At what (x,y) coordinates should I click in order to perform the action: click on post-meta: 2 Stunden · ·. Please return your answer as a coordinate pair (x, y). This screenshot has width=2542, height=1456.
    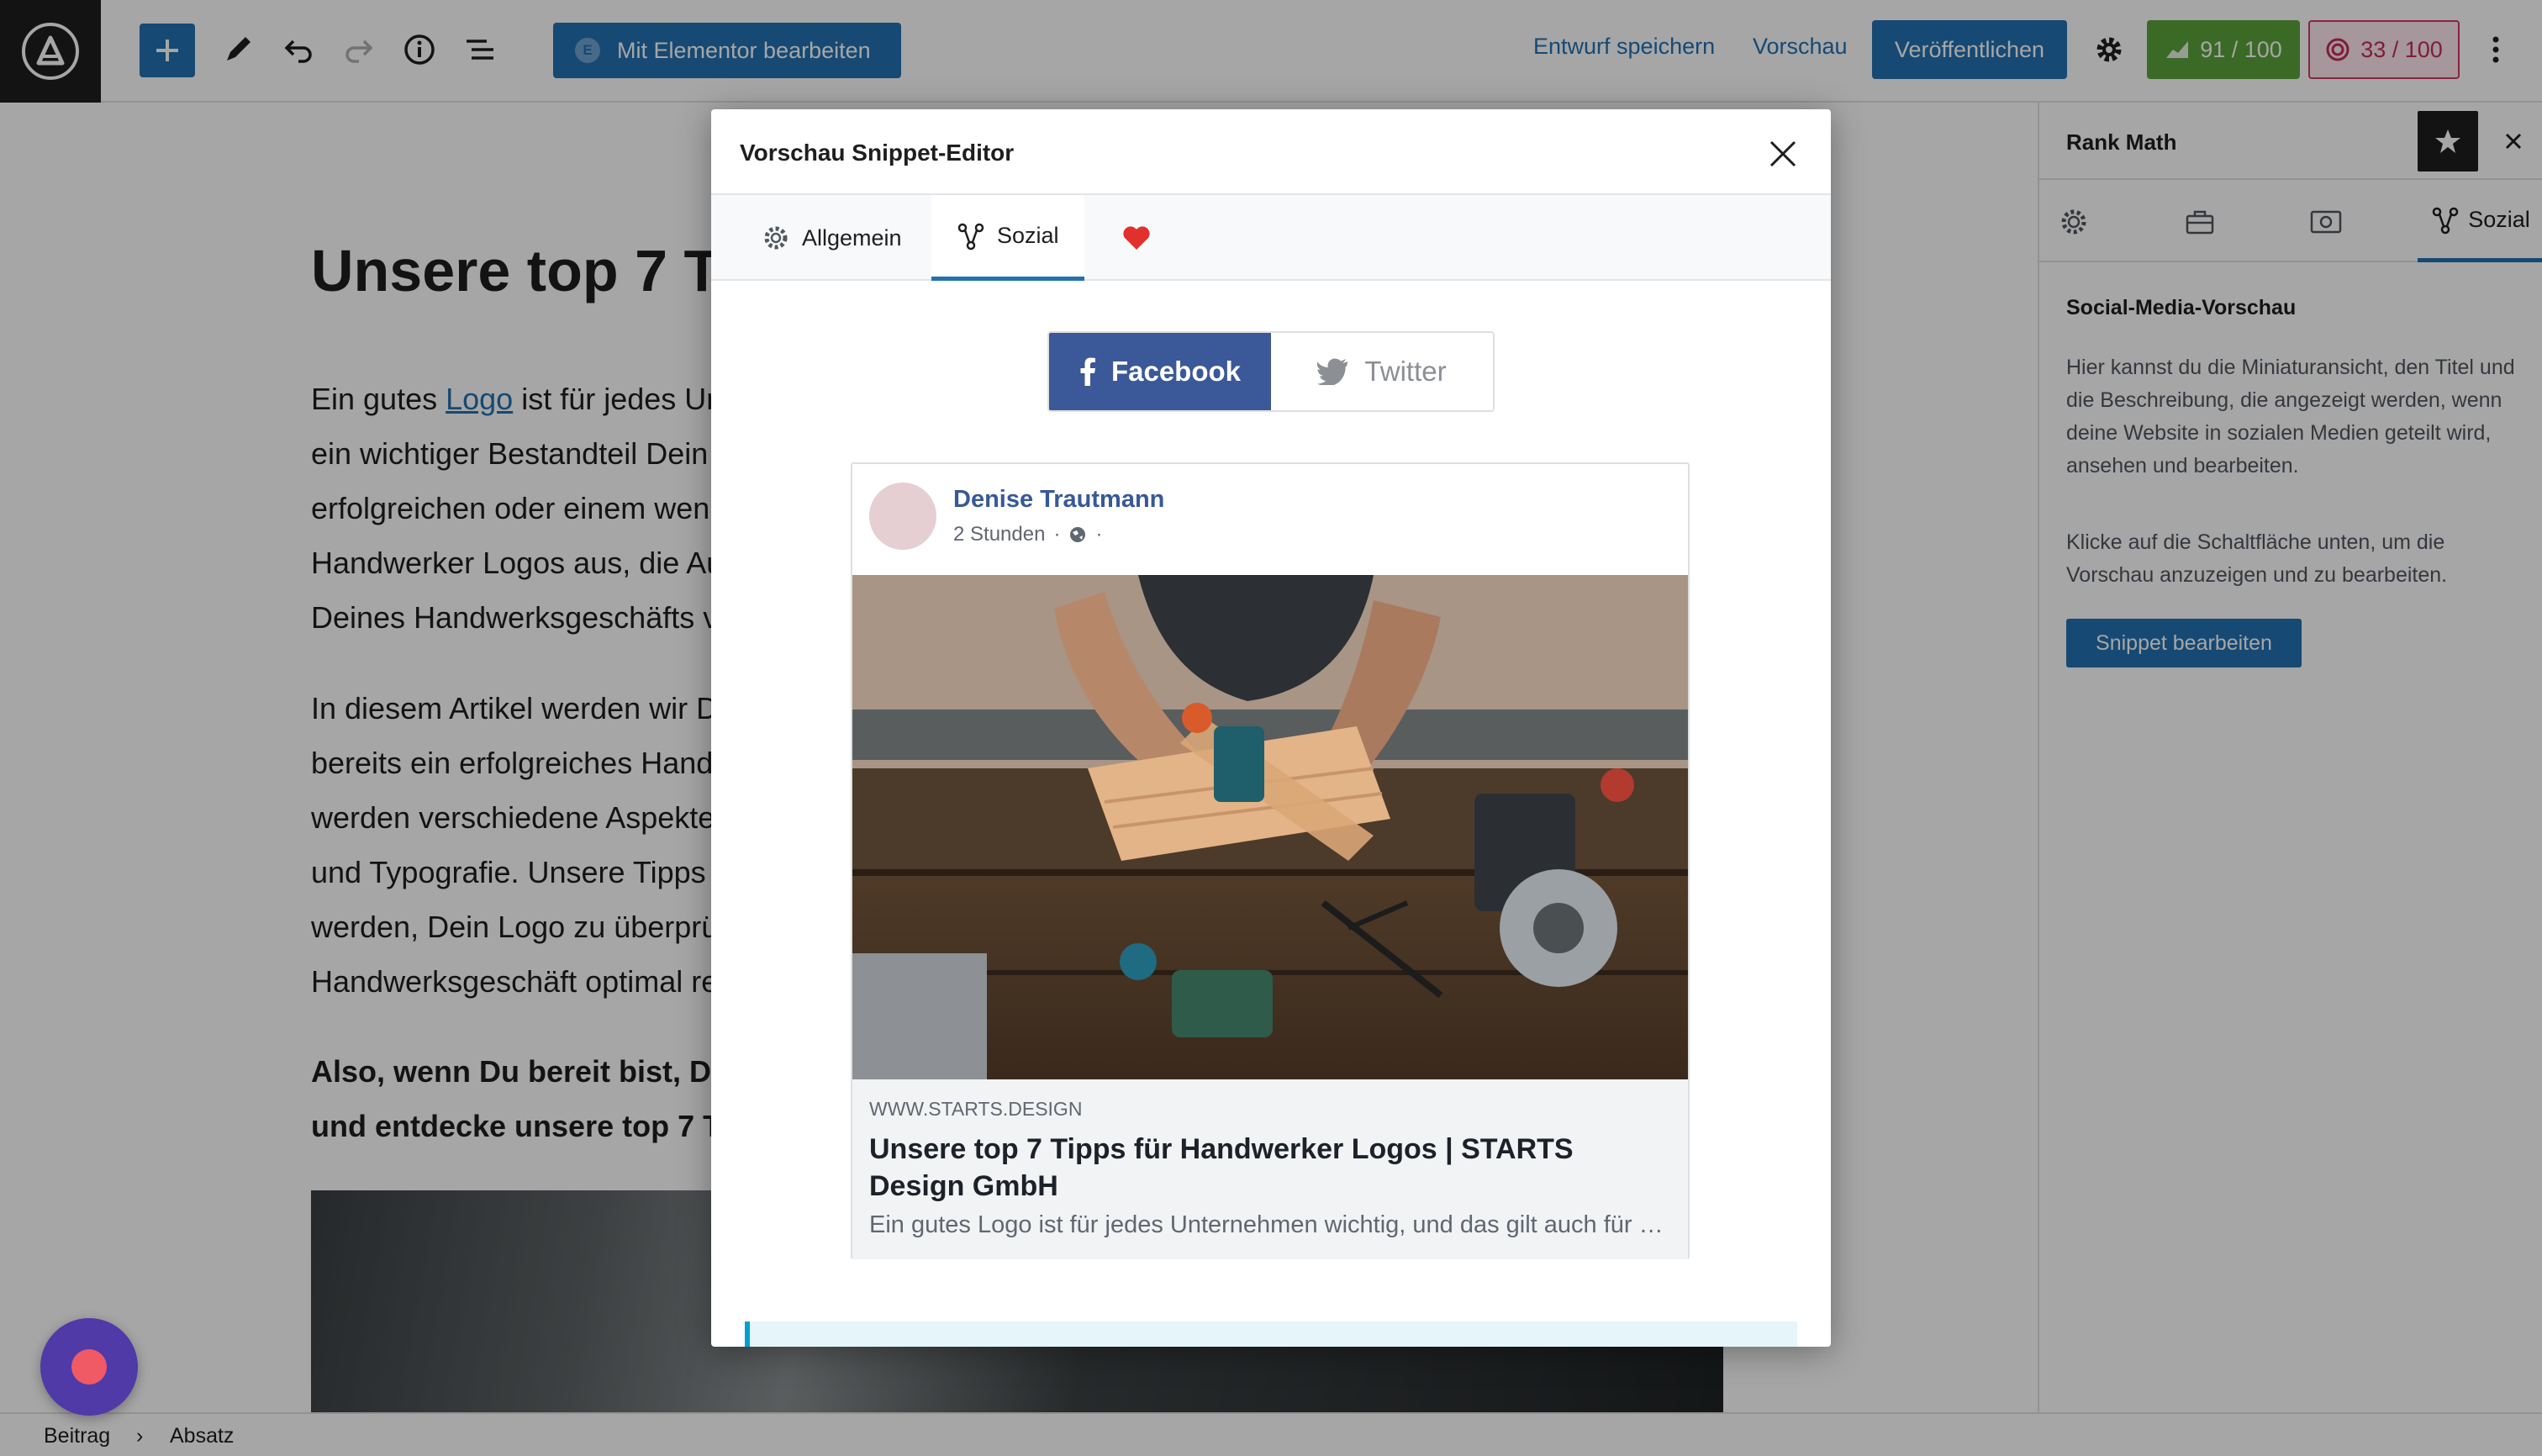
    Looking at the image, I should click on (1027, 534).